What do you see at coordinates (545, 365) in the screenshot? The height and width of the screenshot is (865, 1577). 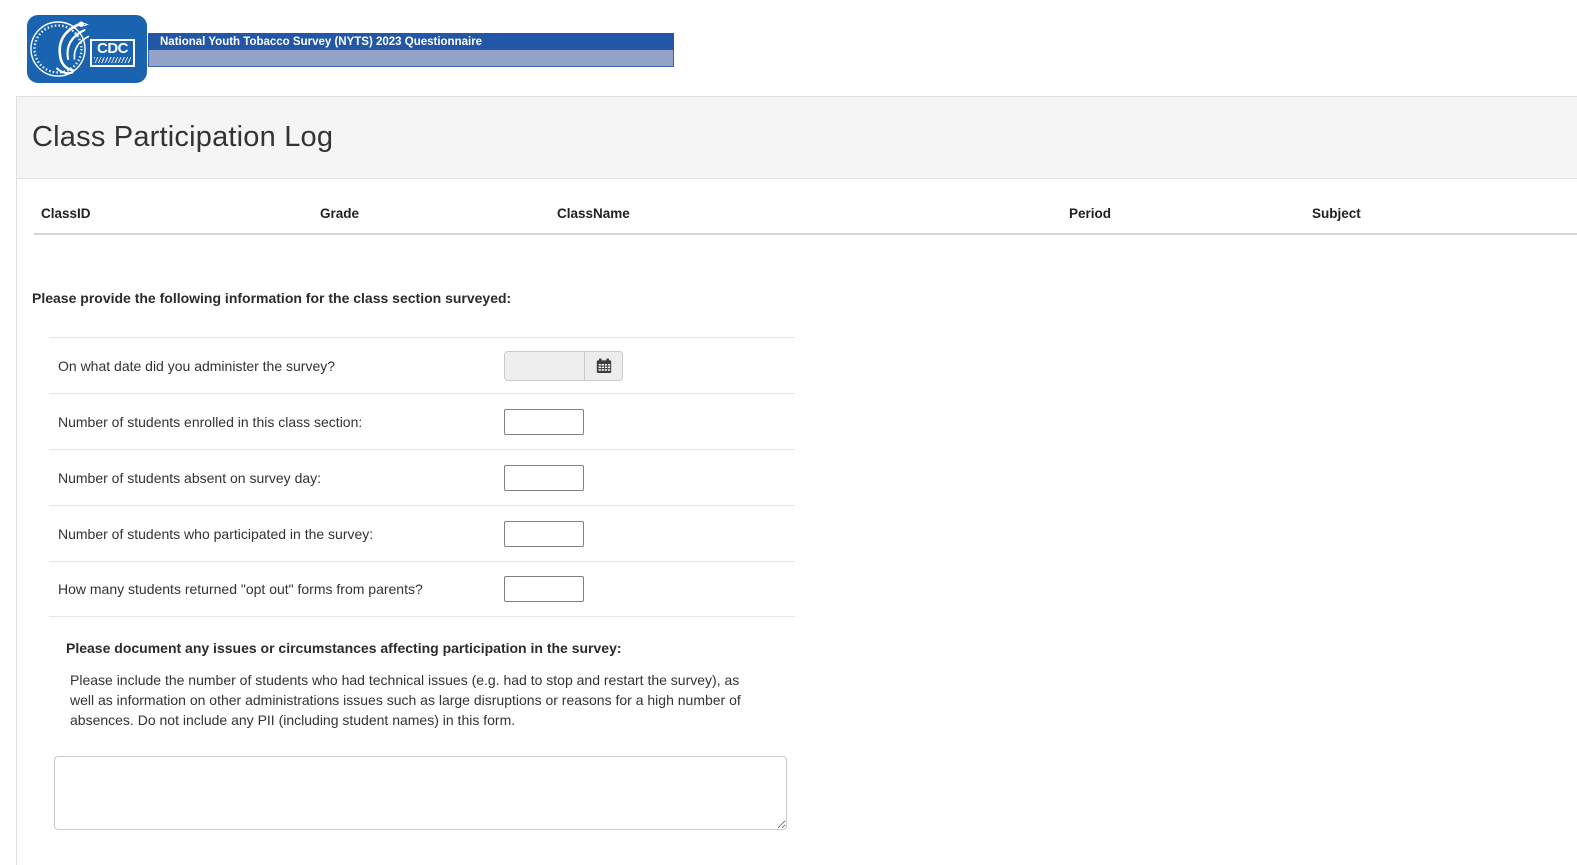 I see `survey-date-input` at bounding box center [545, 365].